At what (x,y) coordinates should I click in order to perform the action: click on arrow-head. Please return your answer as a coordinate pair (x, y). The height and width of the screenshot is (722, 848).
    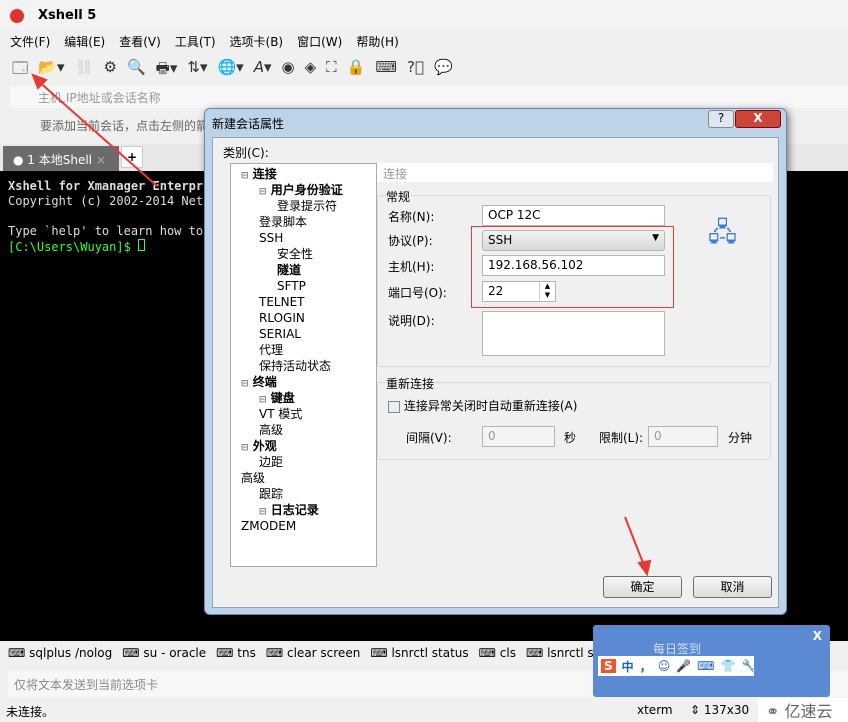
    Looking at the image, I should click on (644, 568).